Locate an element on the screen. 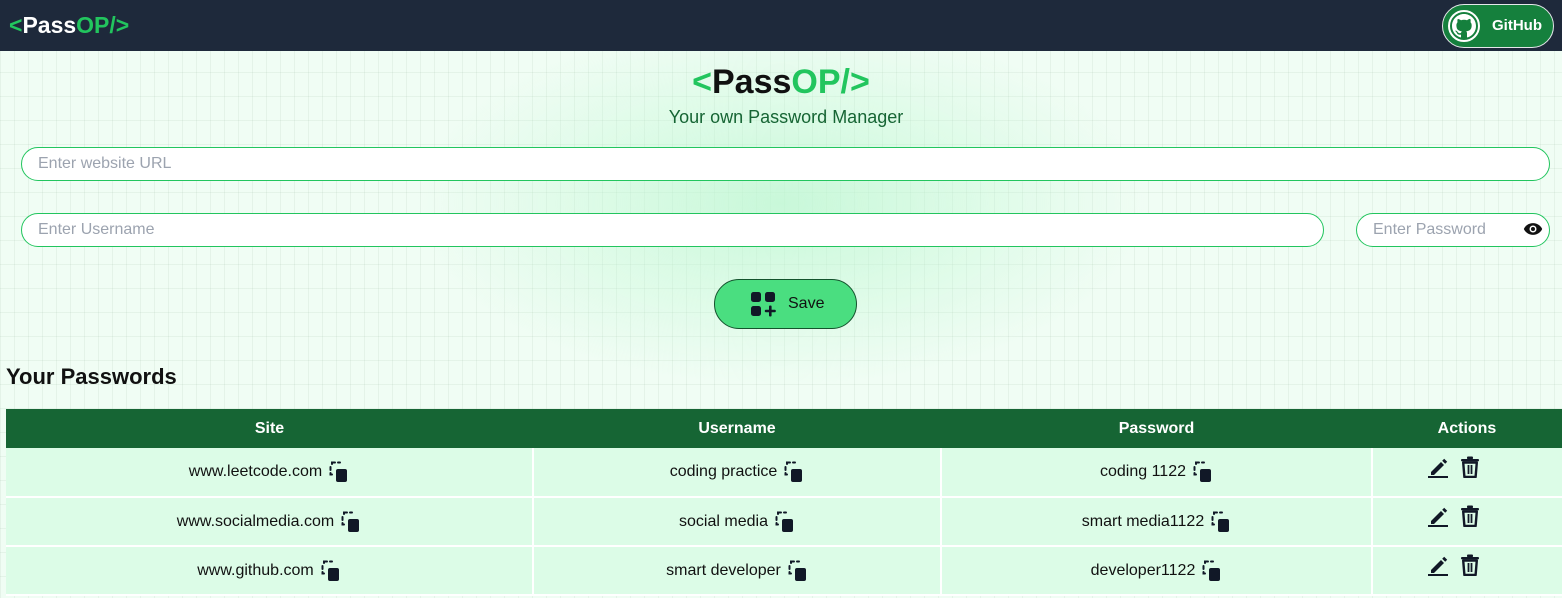 This screenshot has height=598, width=1562. username-cell: coding practice is located at coordinates (737, 473).